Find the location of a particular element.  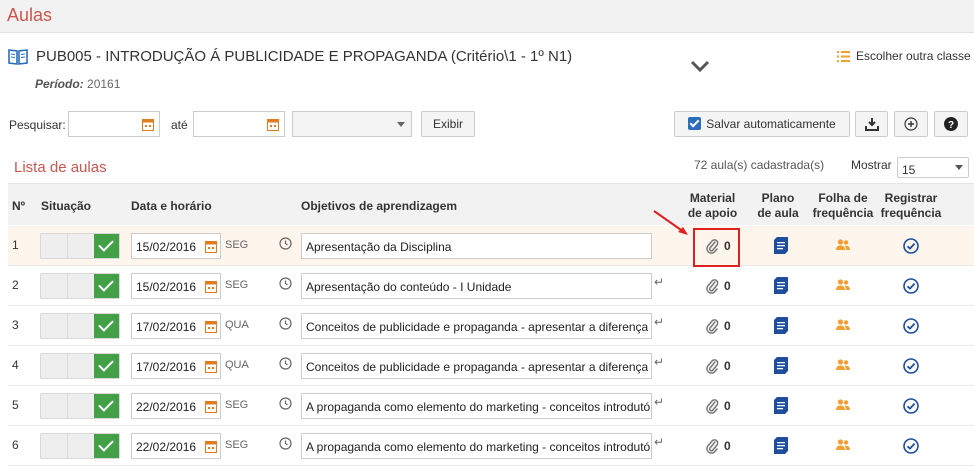

checkbox-checked-icon is located at coordinates (695, 123).